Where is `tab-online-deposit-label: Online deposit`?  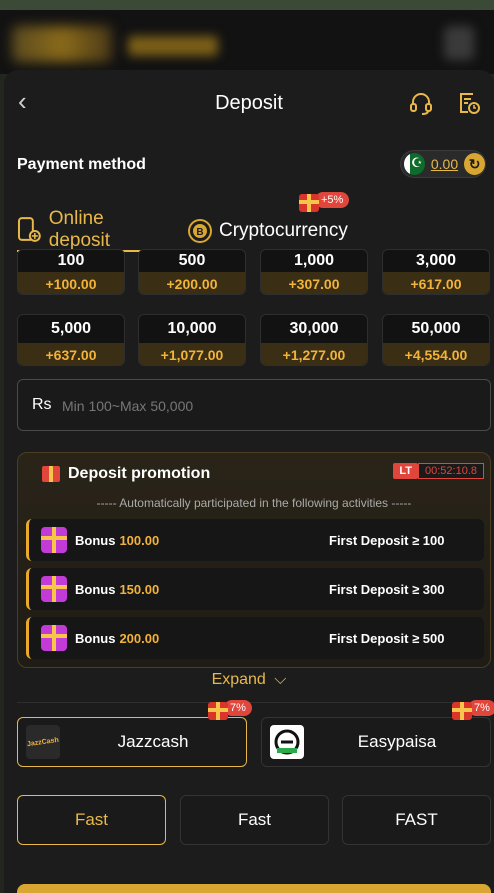
tab-online-deposit-label: Online deposit is located at coordinates (79, 229).